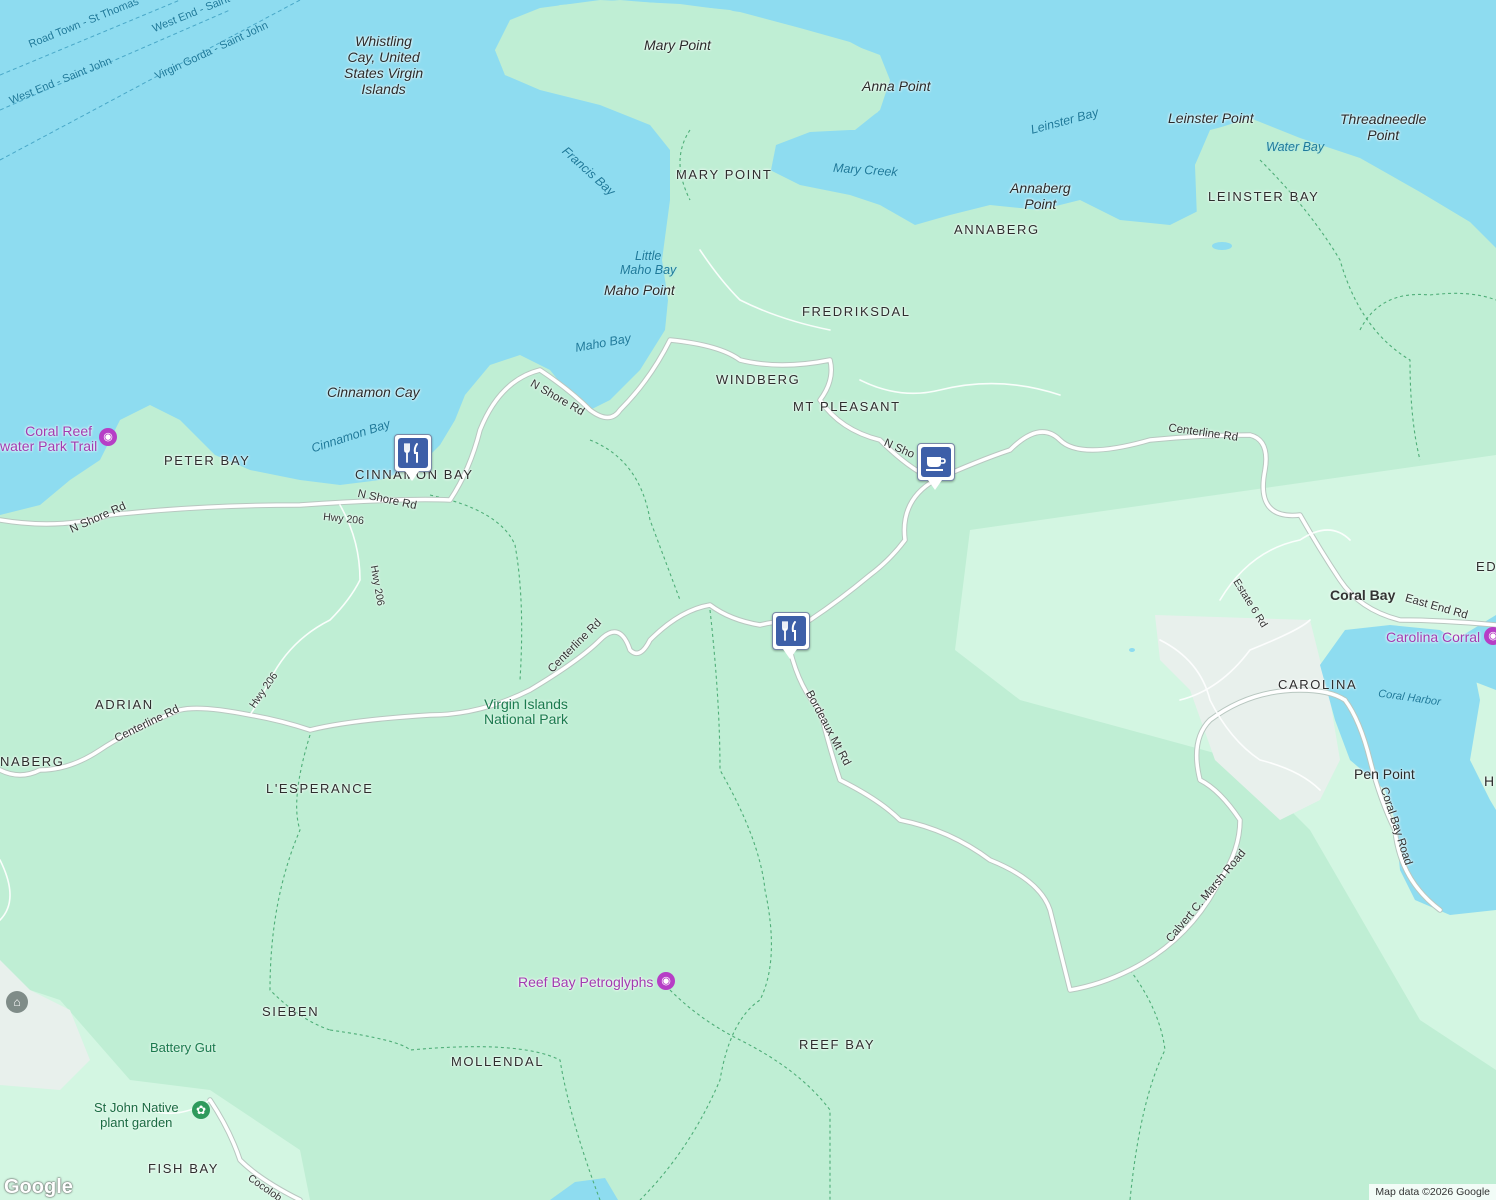 This screenshot has height=1200, width=1496. What do you see at coordinates (48, 439) in the screenshot?
I see `poi-coral-reef-trail: Coral Reef water Park Trail` at bounding box center [48, 439].